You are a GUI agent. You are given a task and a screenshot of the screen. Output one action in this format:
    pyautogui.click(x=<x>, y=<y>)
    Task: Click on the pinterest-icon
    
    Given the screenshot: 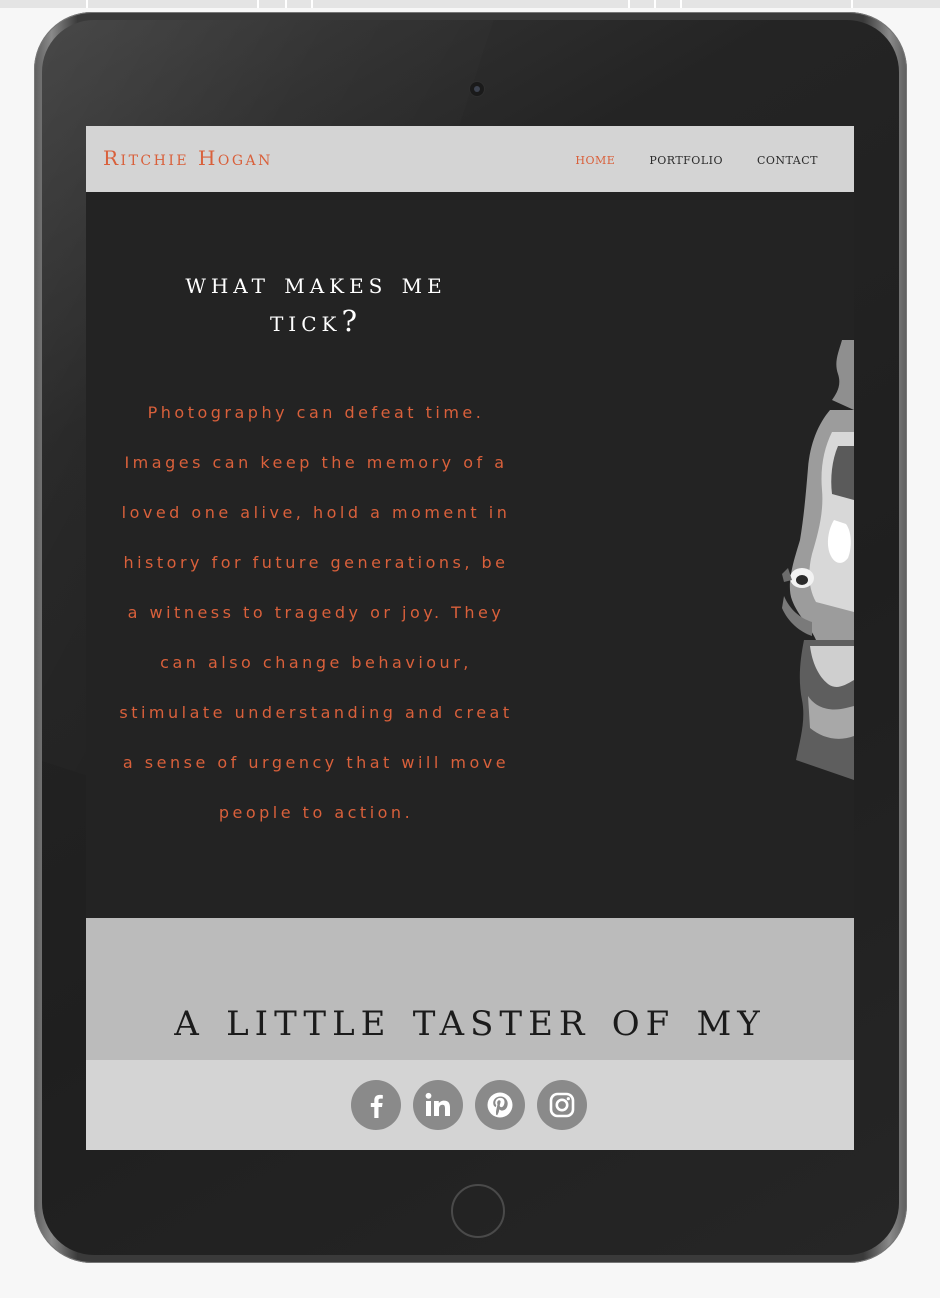 What is the action you would take?
    pyautogui.click(x=500, y=1105)
    